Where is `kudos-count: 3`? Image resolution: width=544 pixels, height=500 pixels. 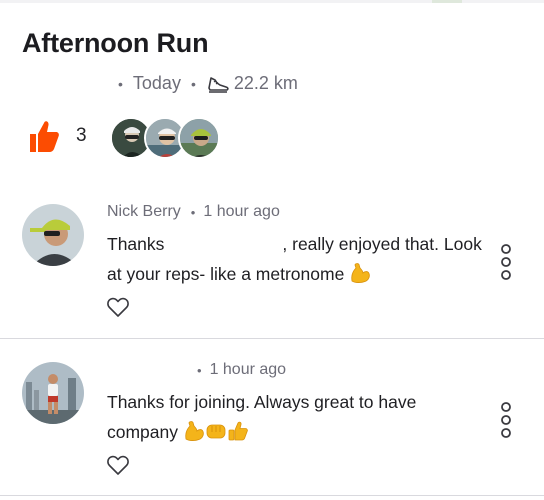
kudos-count: 3 is located at coordinates (81, 136).